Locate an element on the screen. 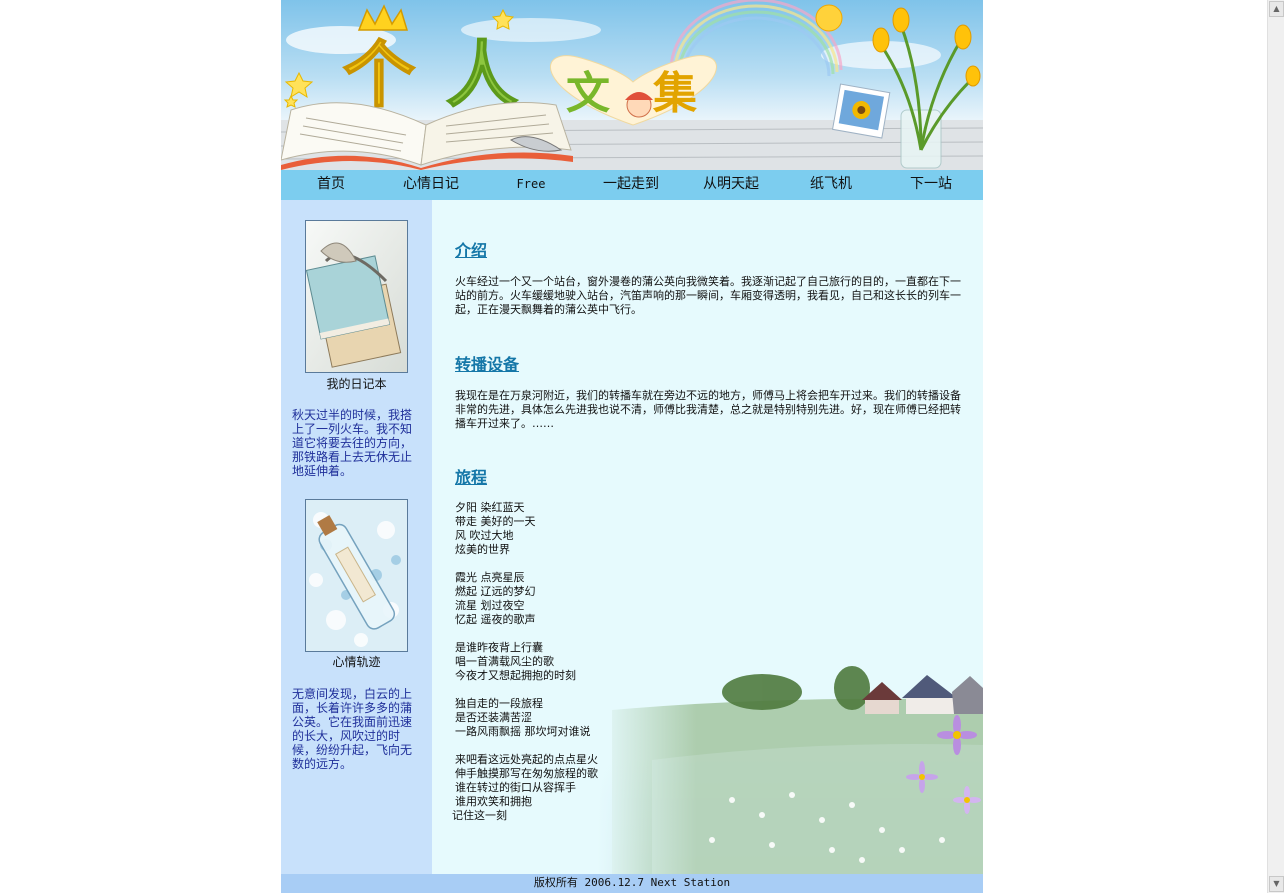 The height and width of the screenshot is (893, 1284). poem-line: 是谁昨夜背上行囊 is located at coordinates (499, 647).